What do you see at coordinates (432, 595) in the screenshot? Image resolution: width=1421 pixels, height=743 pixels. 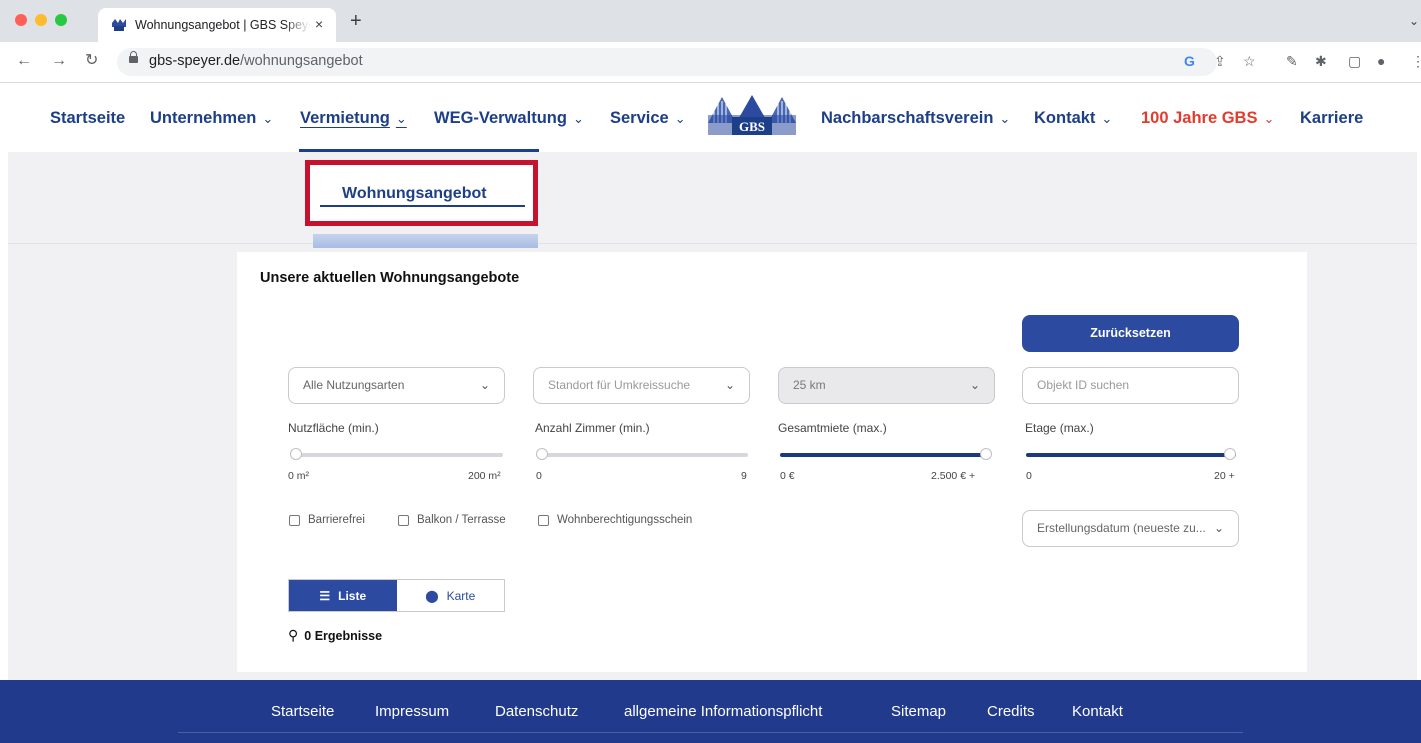 I see `map-pin-icon: ⬤` at bounding box center [432, 595].